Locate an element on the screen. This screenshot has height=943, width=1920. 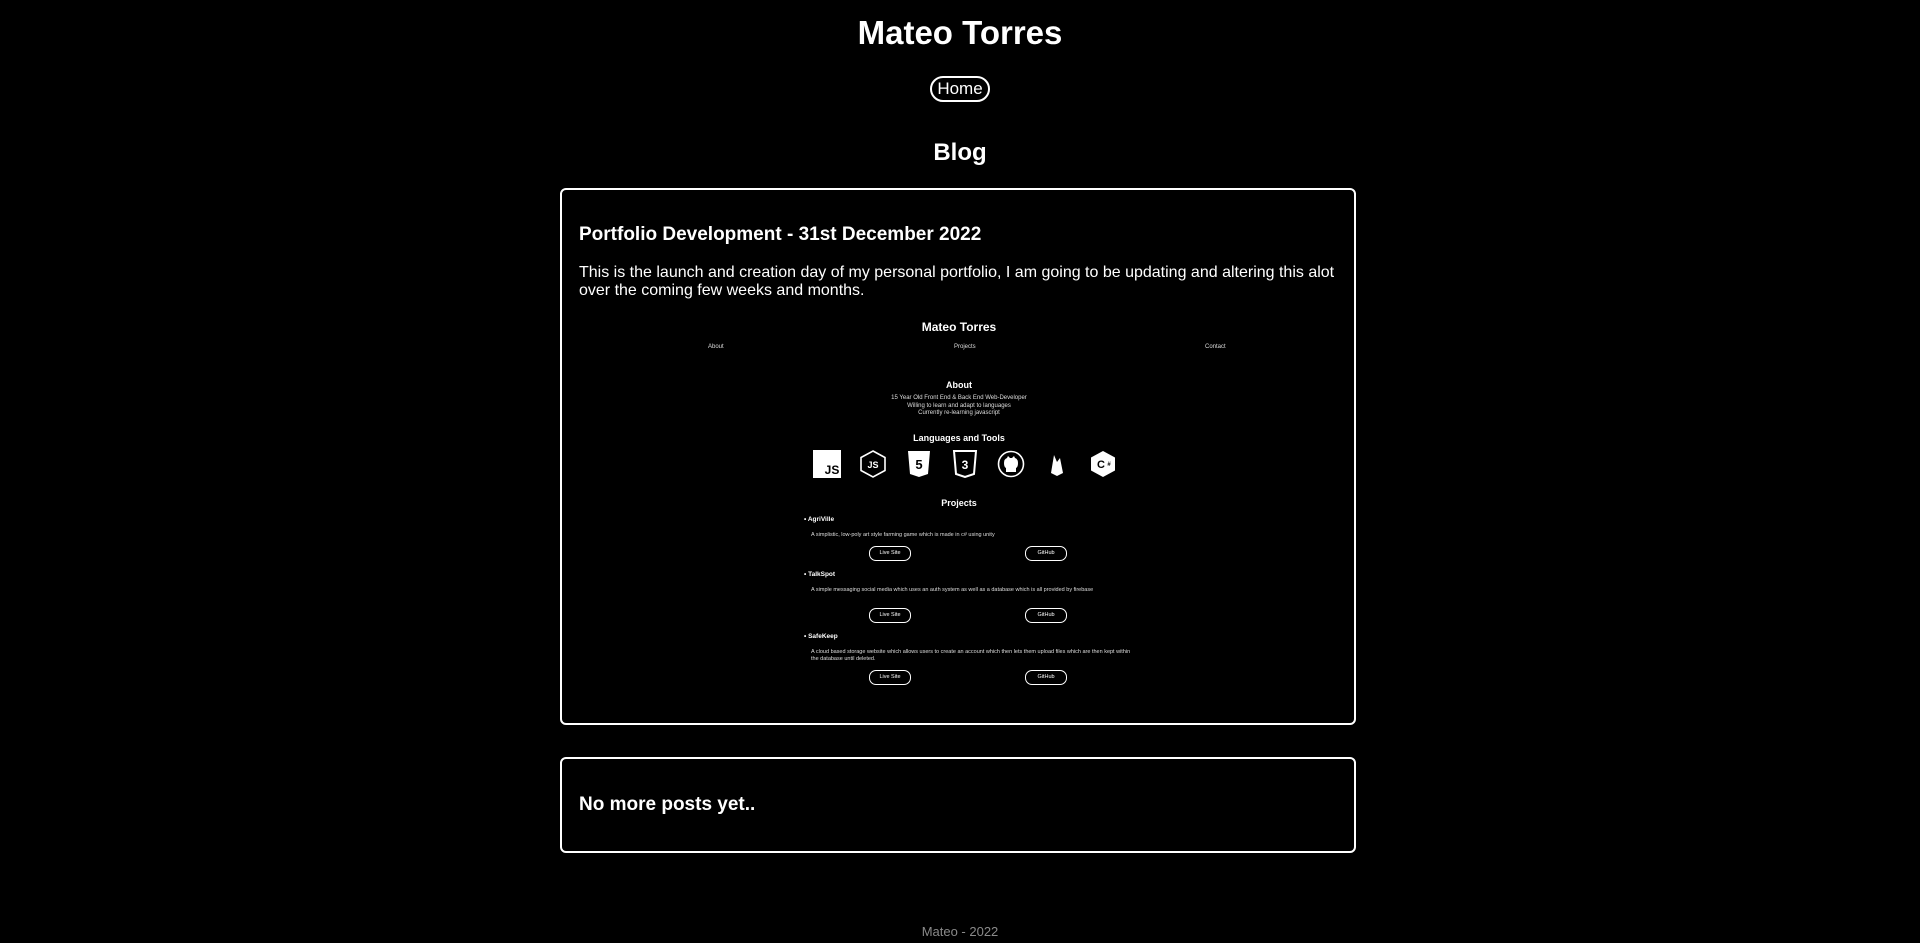
preview-about-line: Willing to learn and adapt to languages is located at coordinates (959, 405).